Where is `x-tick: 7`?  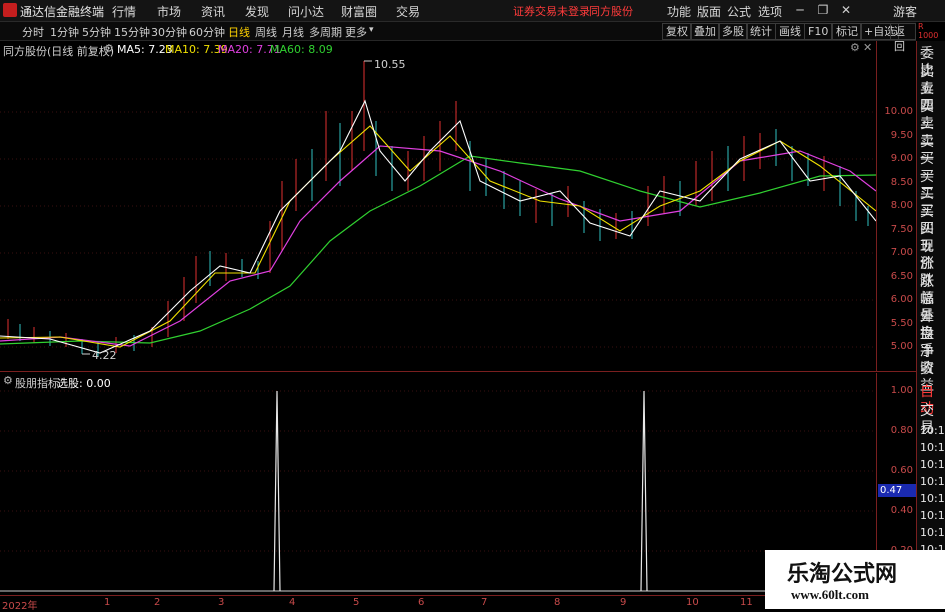 x-tick: 7 is located at coordinates (484, 602).